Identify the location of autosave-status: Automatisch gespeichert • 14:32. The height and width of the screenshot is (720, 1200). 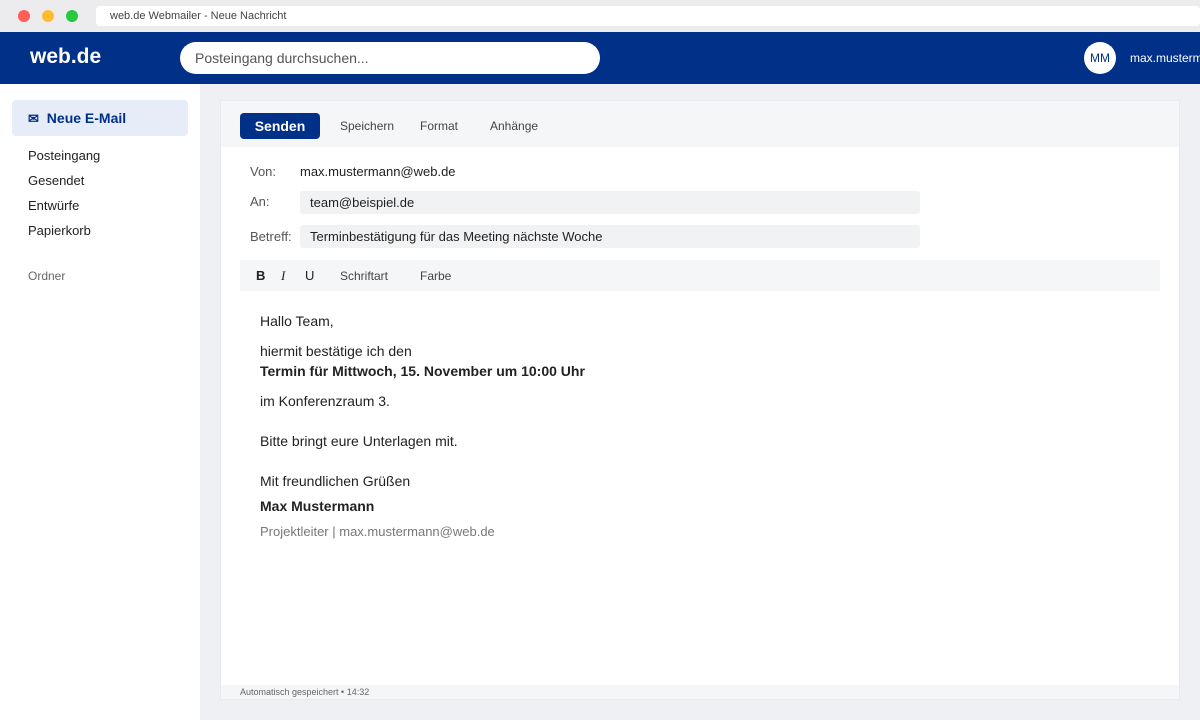
(700, 692).